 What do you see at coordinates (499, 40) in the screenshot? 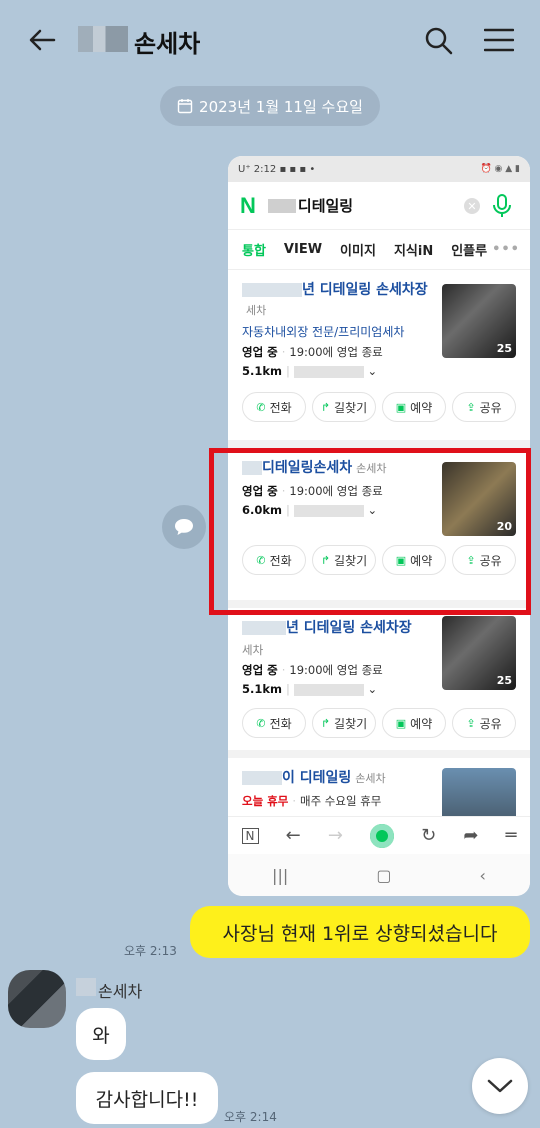
I see `menu-icon` at bounding box center [499, 40].